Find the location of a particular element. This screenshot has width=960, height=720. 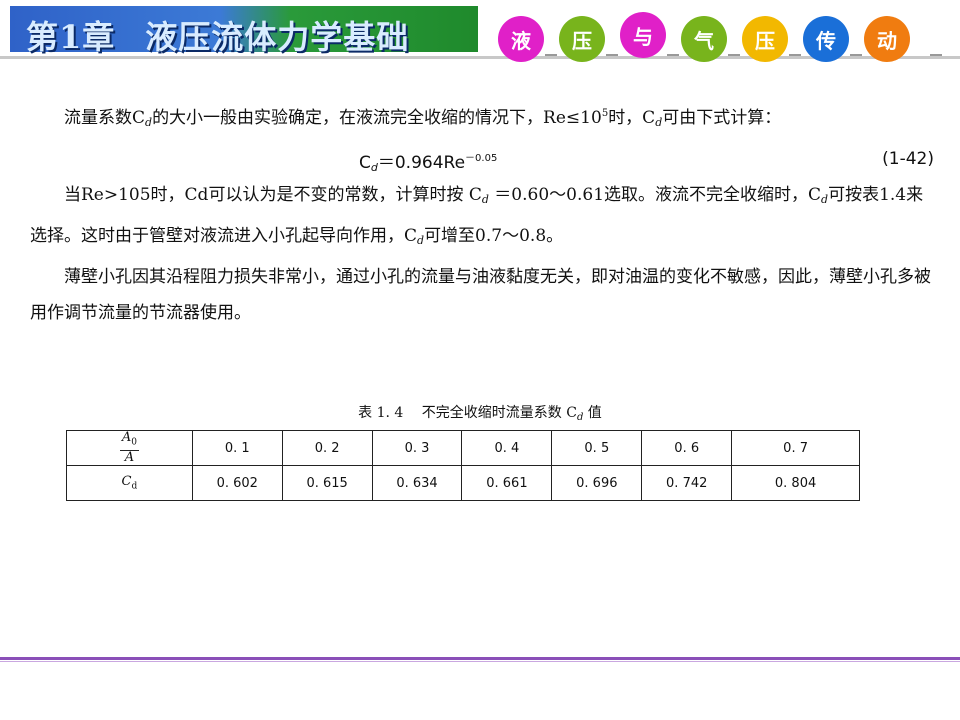

text-run: 流量系数C is located at coordinates (105, 118).